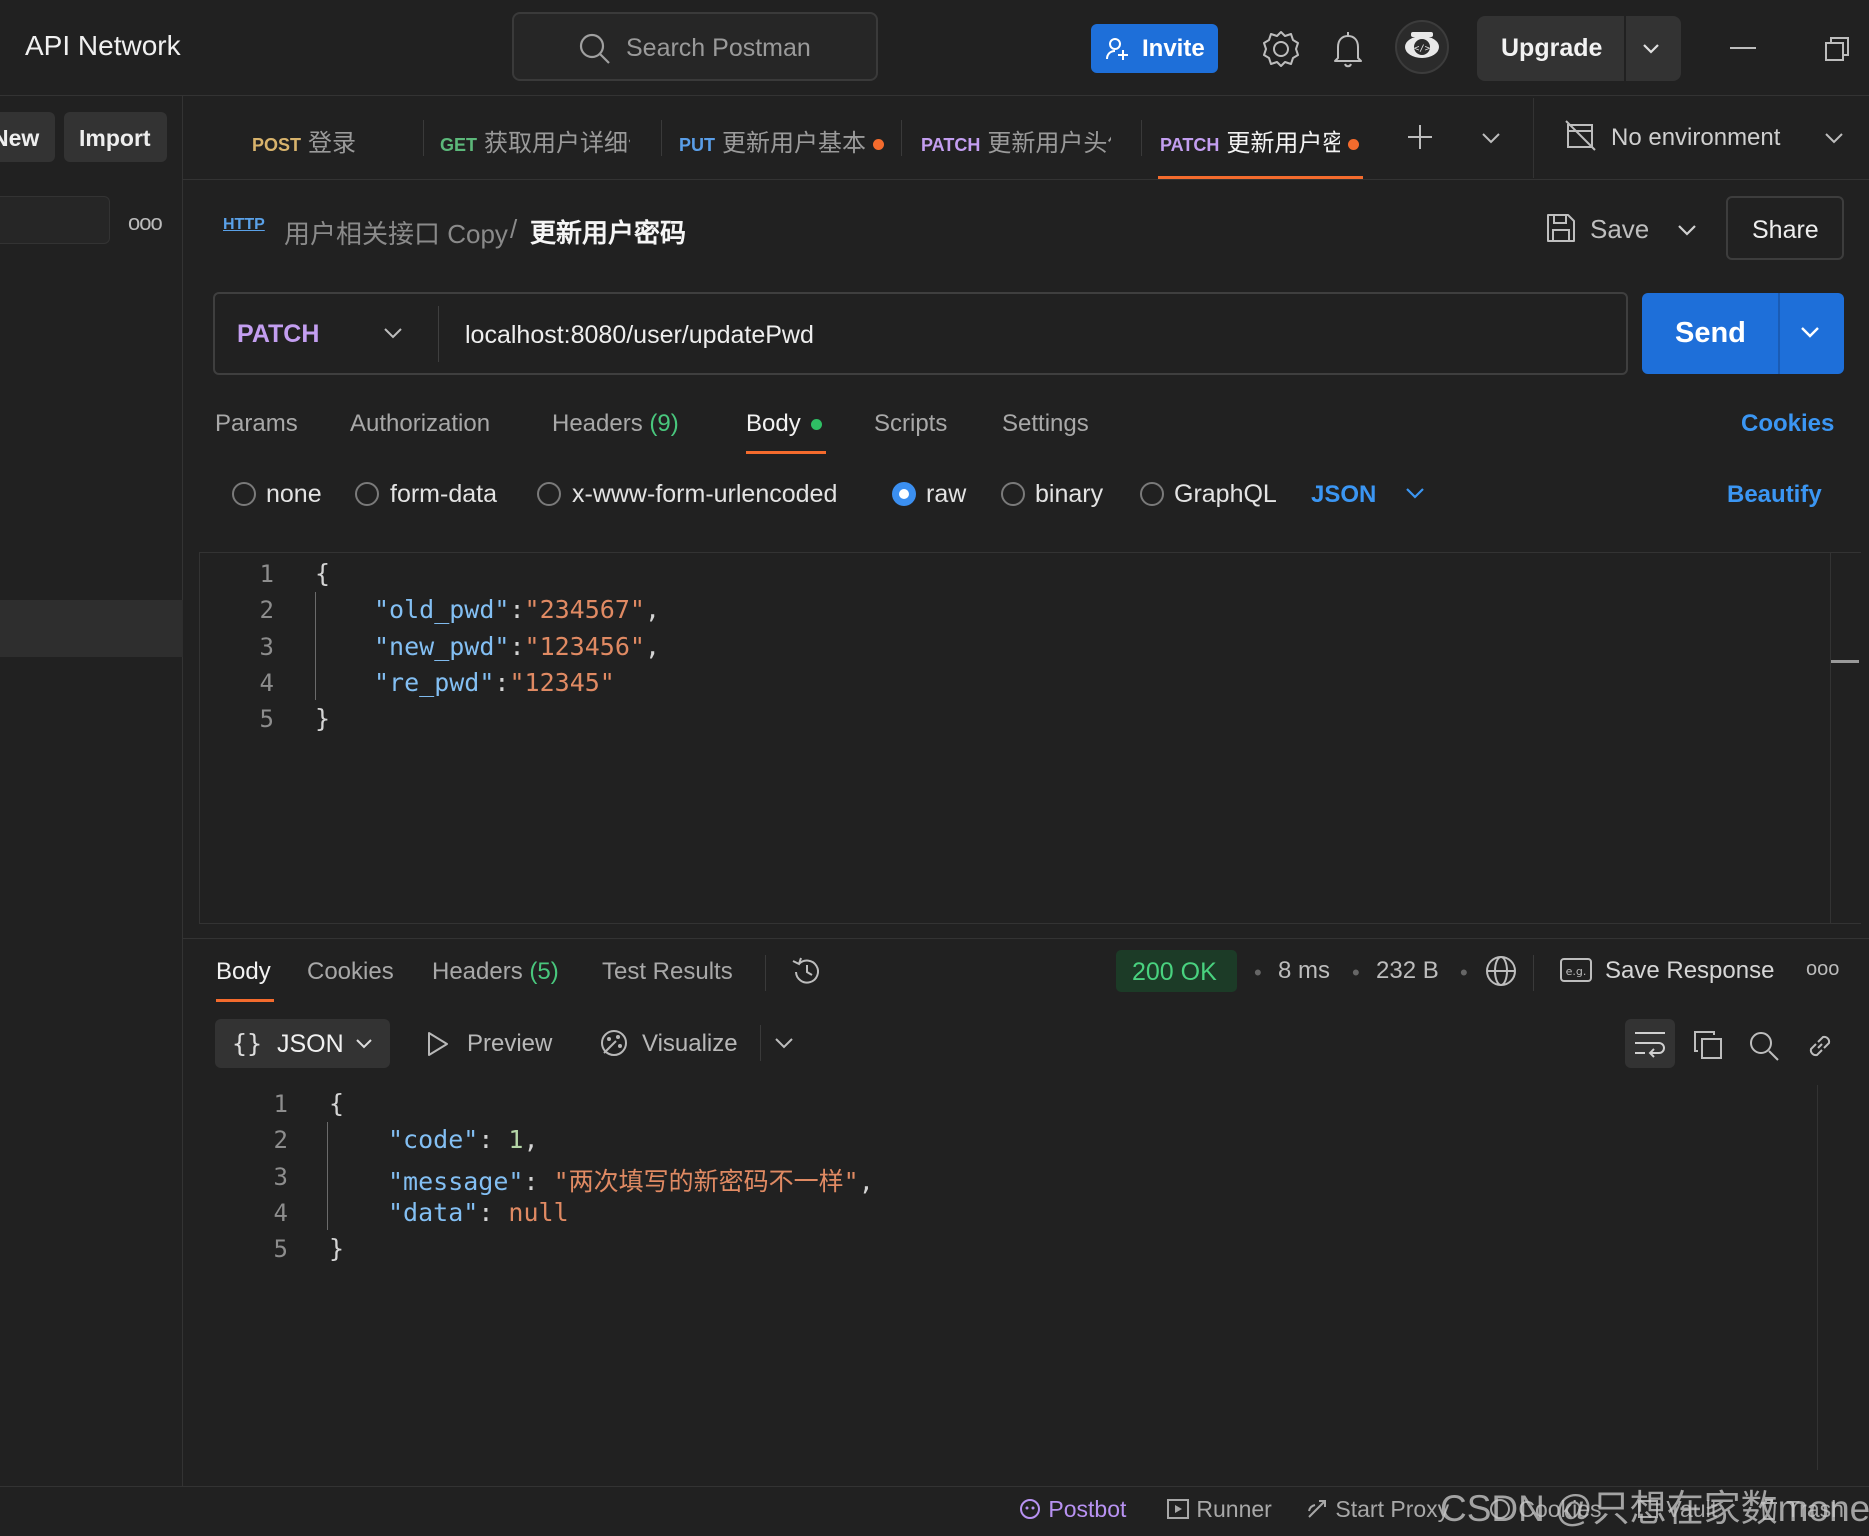 This screenshot has width=1869, height=1536. Describe the element at coordinates (1708, 1047) in the screenshot. I see `copy-icon` at that location.